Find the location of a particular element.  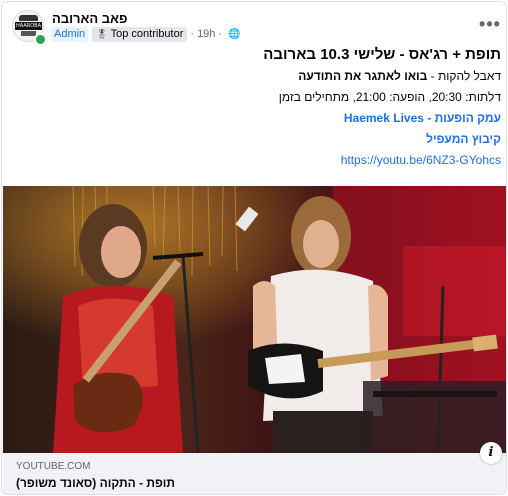

post-line-2: דלתות: 20:30, הופעה: 21:00, מתחילים בזמן is located at coordinates (389, 97).